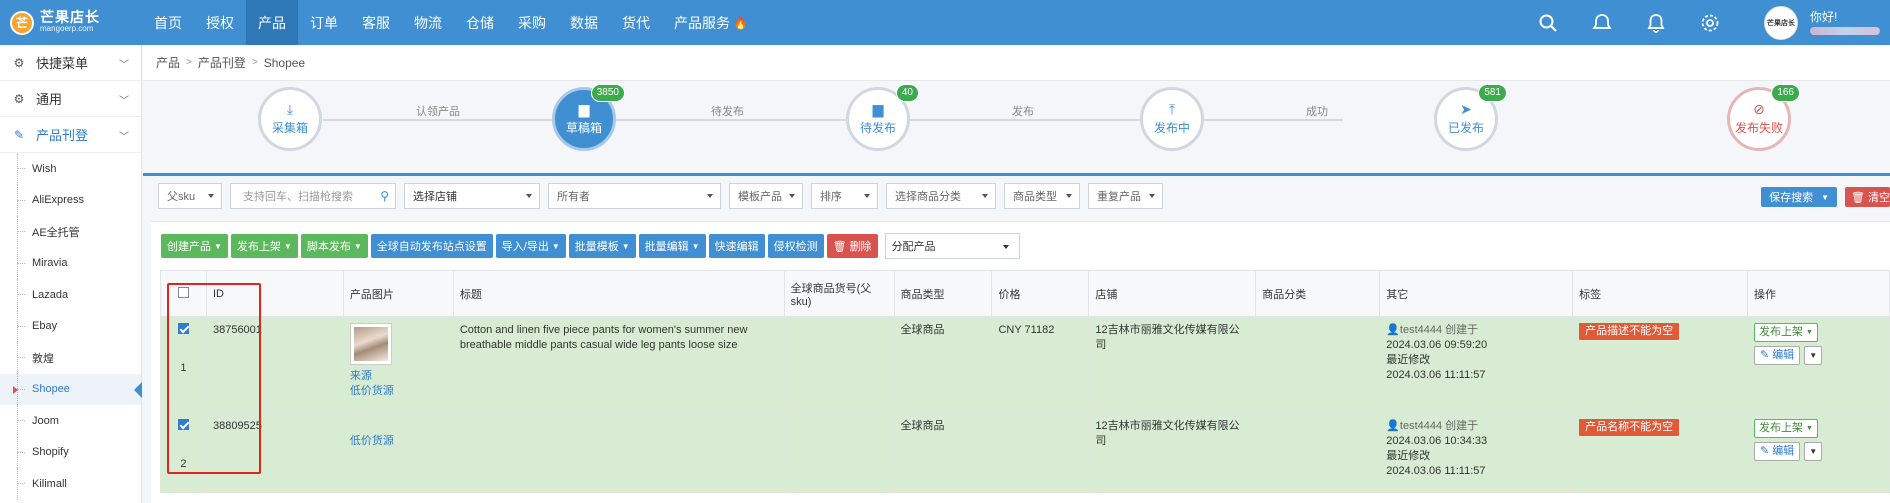 This screenshot has height=503, width=1890. I want to click on column-header-id: ID, so click(274, 293).